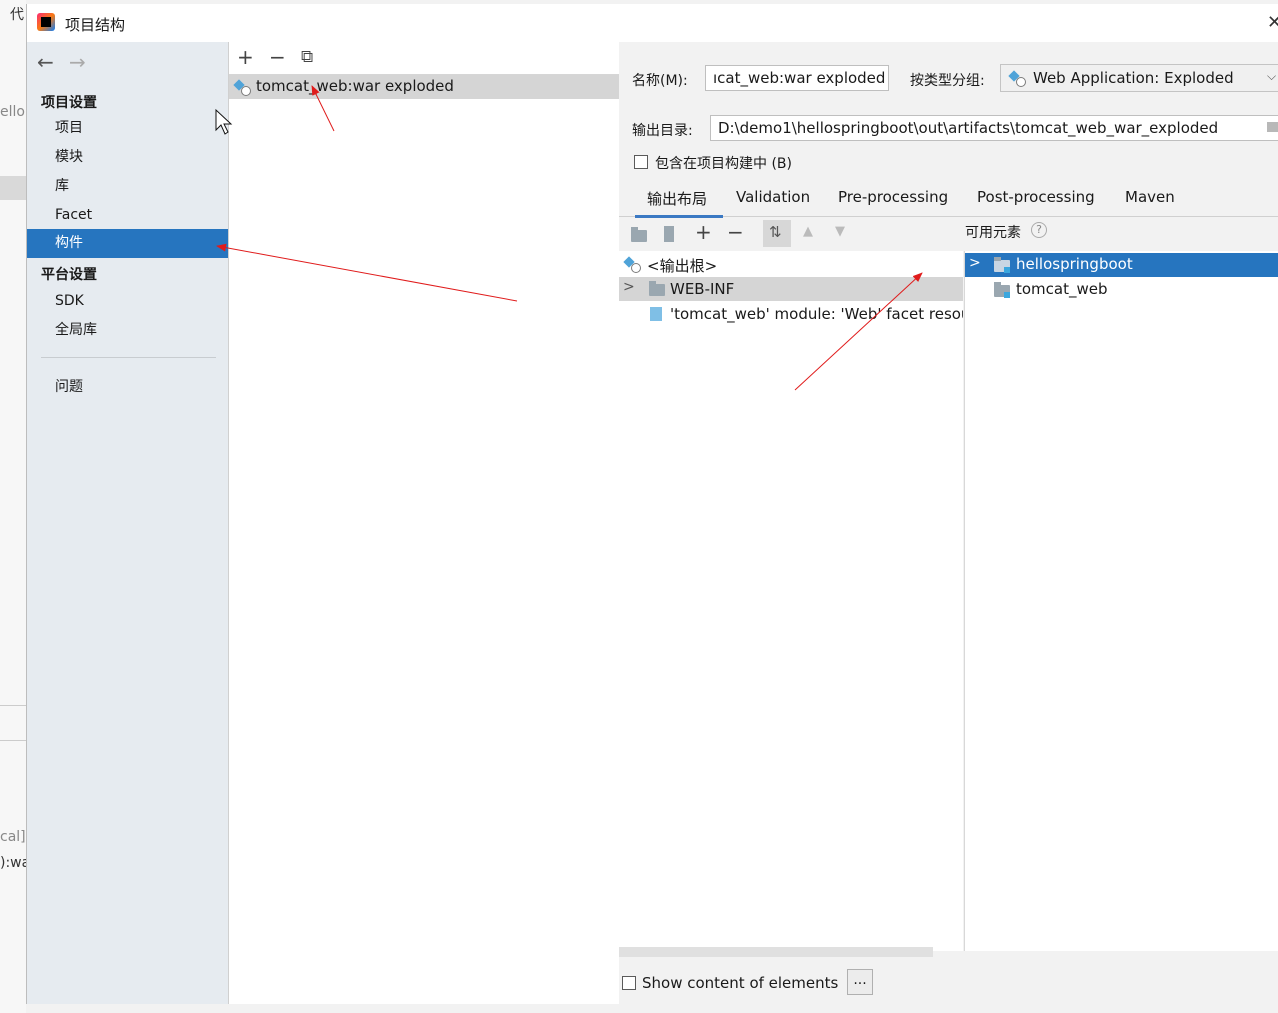 The height and width of the screenshot is (1013, 1278). Describe the element at coordinates (791, 264) in the screenshot. I see `tree-row-output-root: <输出根>` at that location.